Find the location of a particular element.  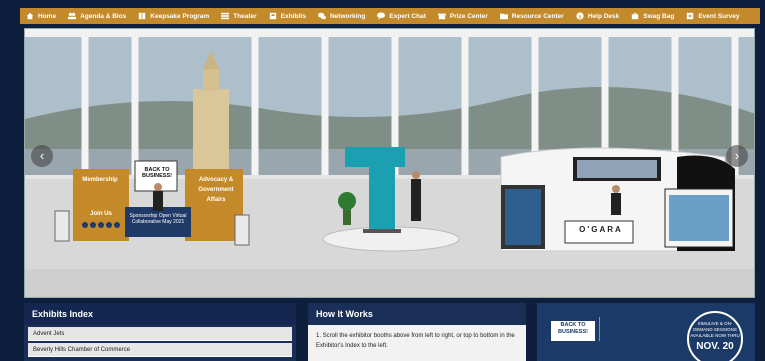

exhibit-item-beverly-hills-chamber: Beverly Hills Chamber of Commerce is located at coordinates (160, 350).